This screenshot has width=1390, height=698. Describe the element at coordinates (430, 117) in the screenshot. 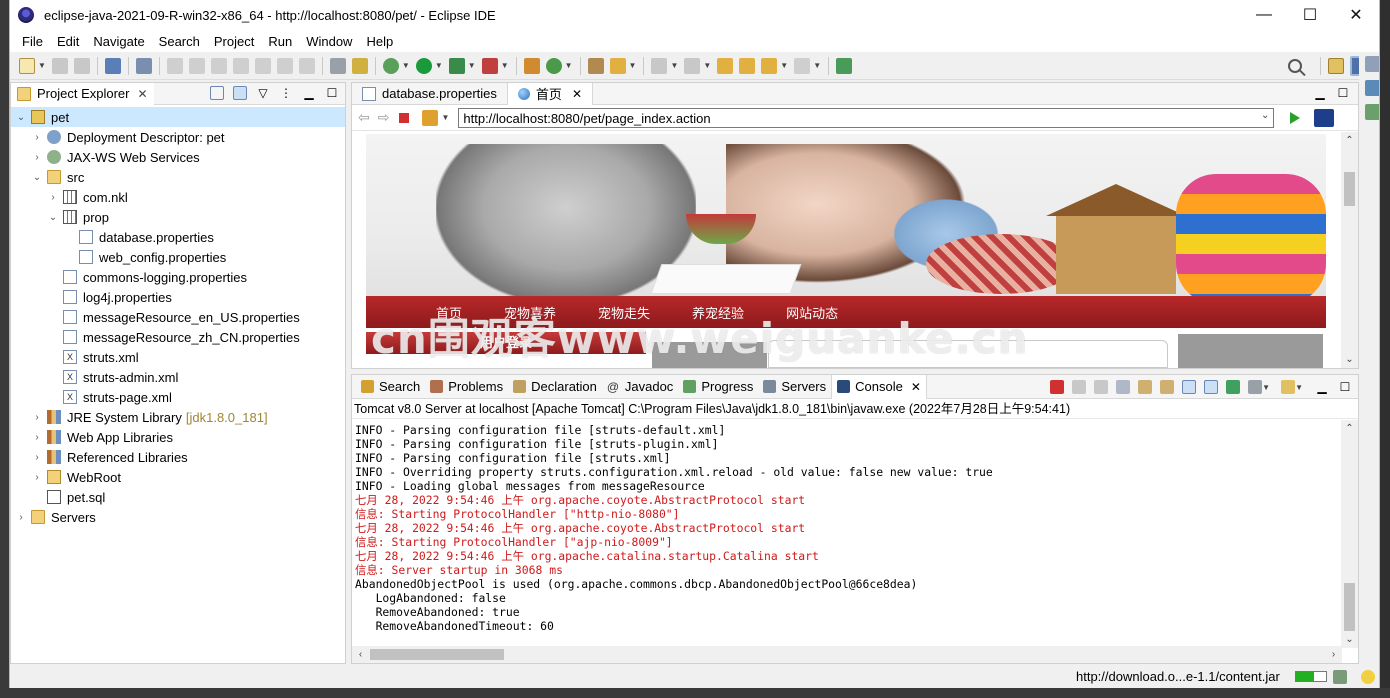

I see `refresh-icon` at that location.